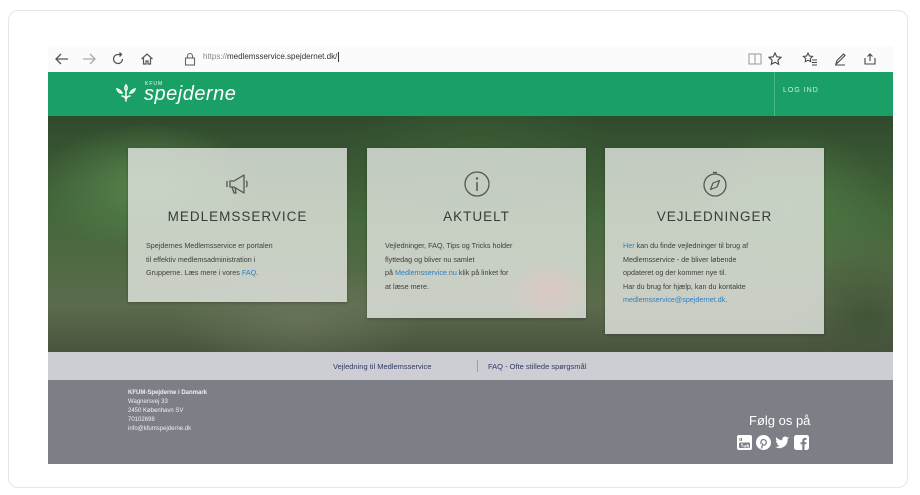 The height and width of the screenshot is (495, 920). What do you see at coordinates (215, 57) in the screenshot?
I see `url-protocol: https://` at bounding box center [215, 57].